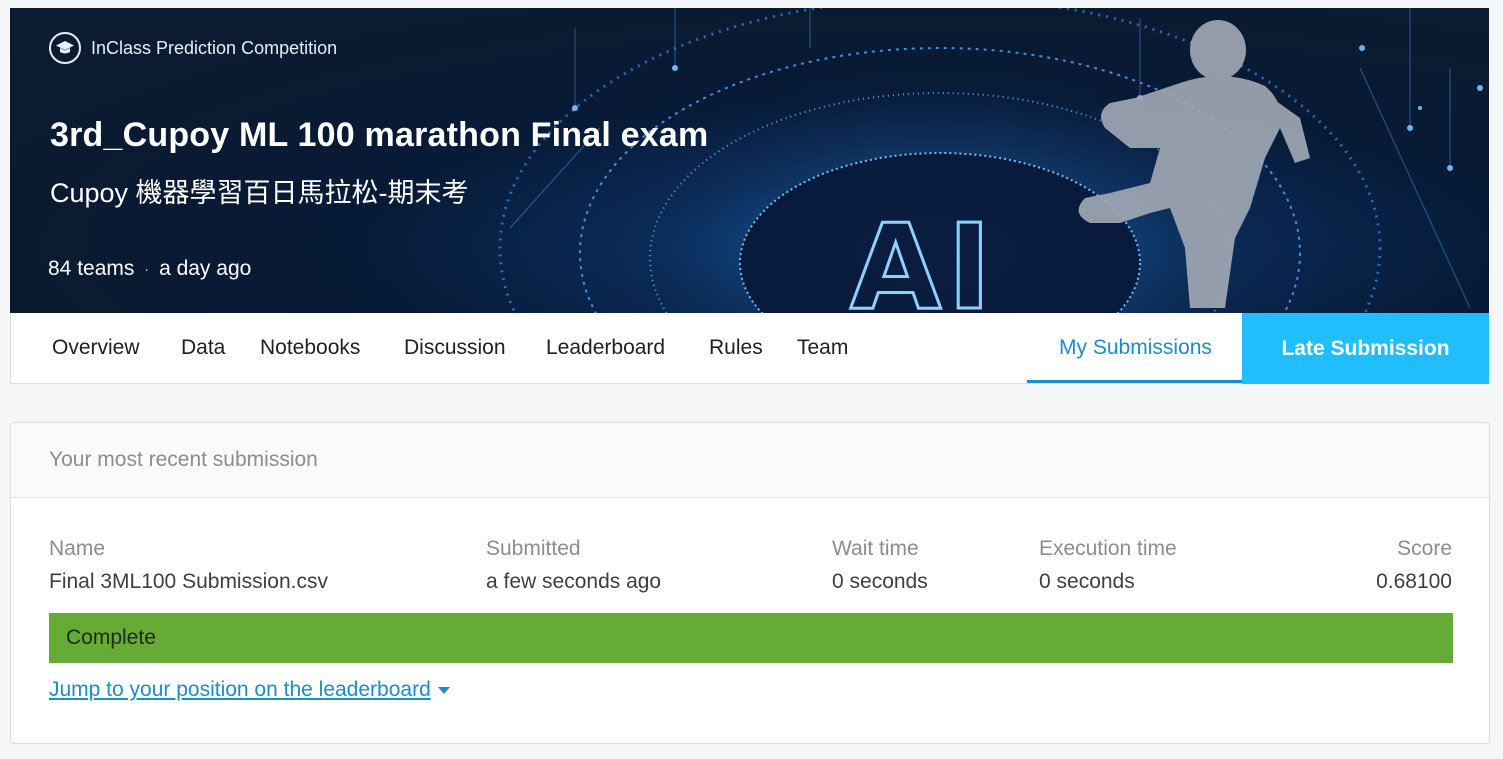 The height and width of the screenshot is (759, 1503). What do you see at coordinates (574, 581) in the screenshot?
I see `submitted-value: a few seconds ago` at bounding box center [574, 581].